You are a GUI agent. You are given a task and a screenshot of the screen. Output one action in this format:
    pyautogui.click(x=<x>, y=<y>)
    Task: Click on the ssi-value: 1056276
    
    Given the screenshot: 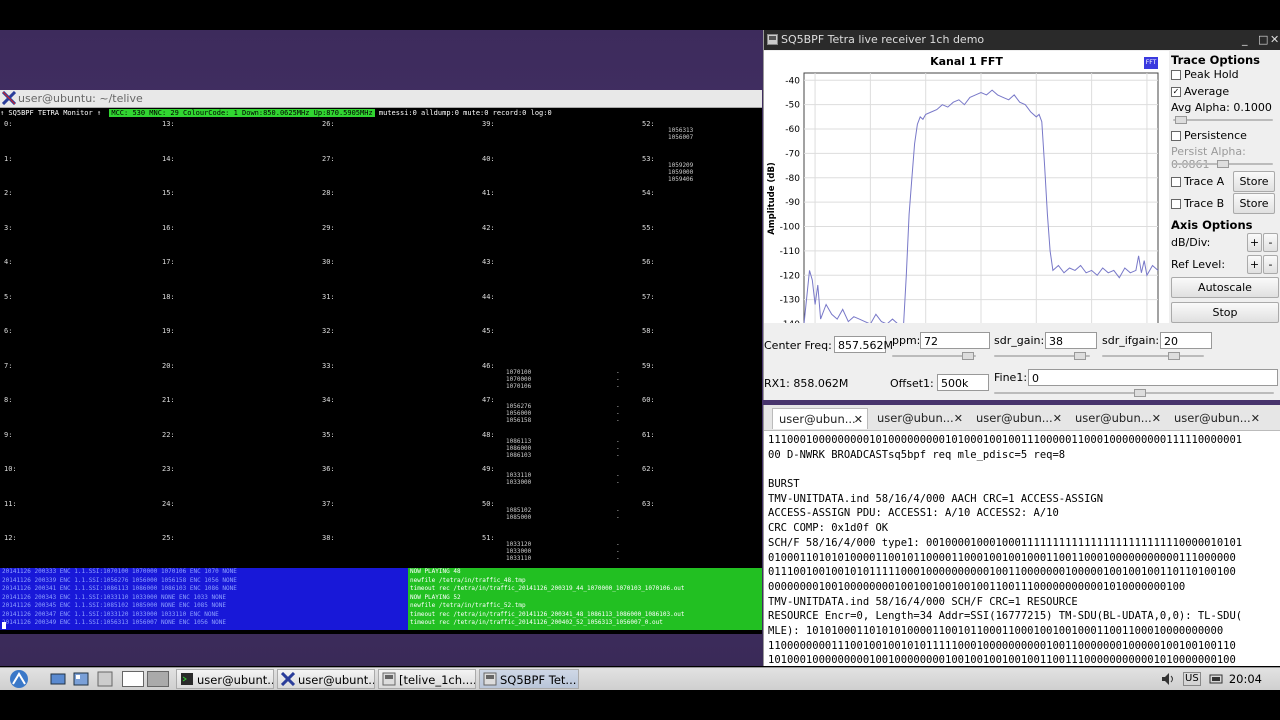 What is the action you would take?
    pyautogui.click(x=519, y=406)
    